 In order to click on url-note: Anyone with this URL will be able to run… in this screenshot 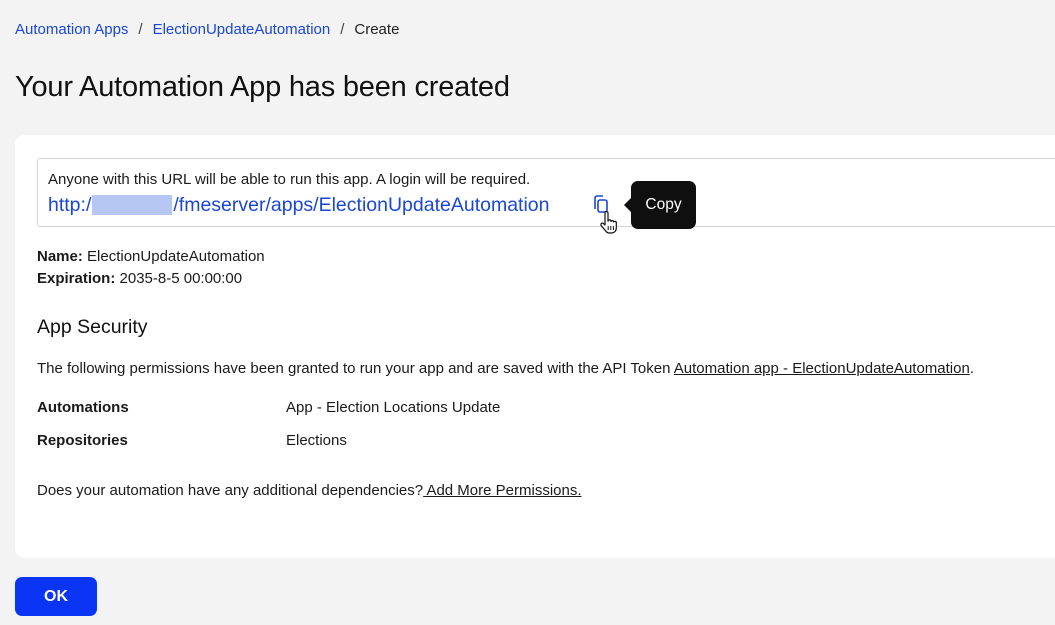, I will do `click(289, 179)`.